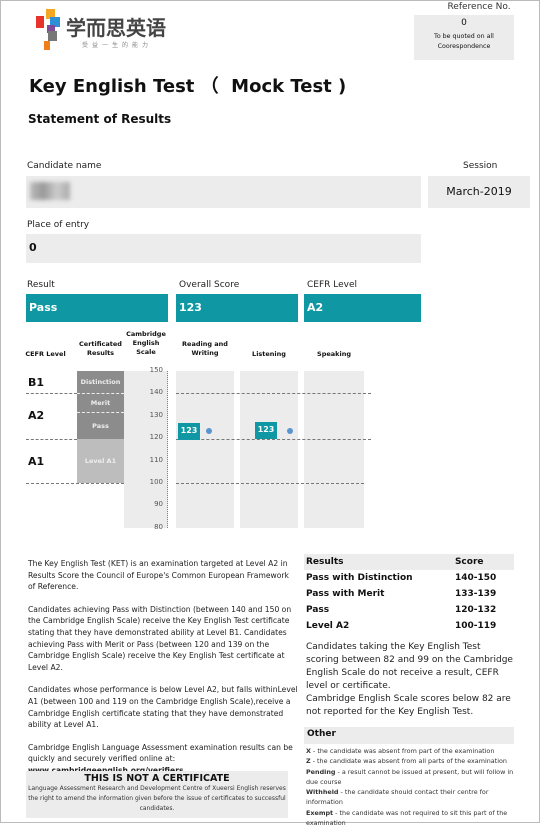  I want to click on cert-level-a1: Level A1, so click(100, 461).